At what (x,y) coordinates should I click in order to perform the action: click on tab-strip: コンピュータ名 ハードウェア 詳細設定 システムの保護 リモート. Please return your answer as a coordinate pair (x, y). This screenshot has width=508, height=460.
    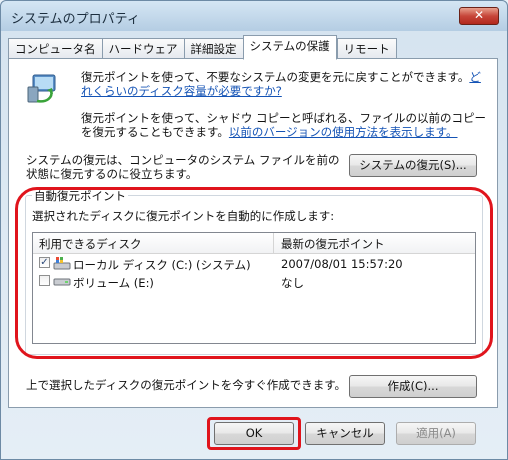
    Looking at the image, I should click on (202, 47).